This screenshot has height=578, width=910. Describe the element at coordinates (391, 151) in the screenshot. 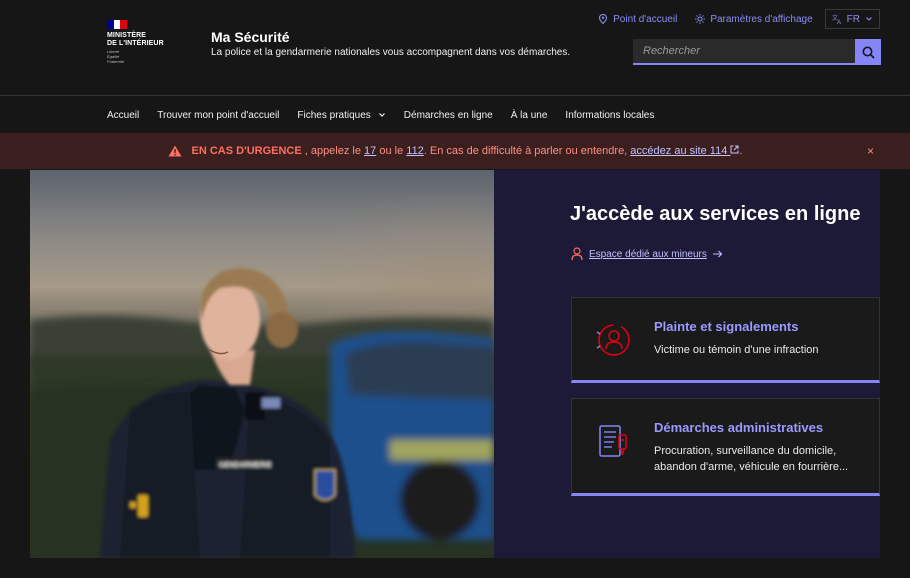

I see `alert-text-2: ou le` at that location.